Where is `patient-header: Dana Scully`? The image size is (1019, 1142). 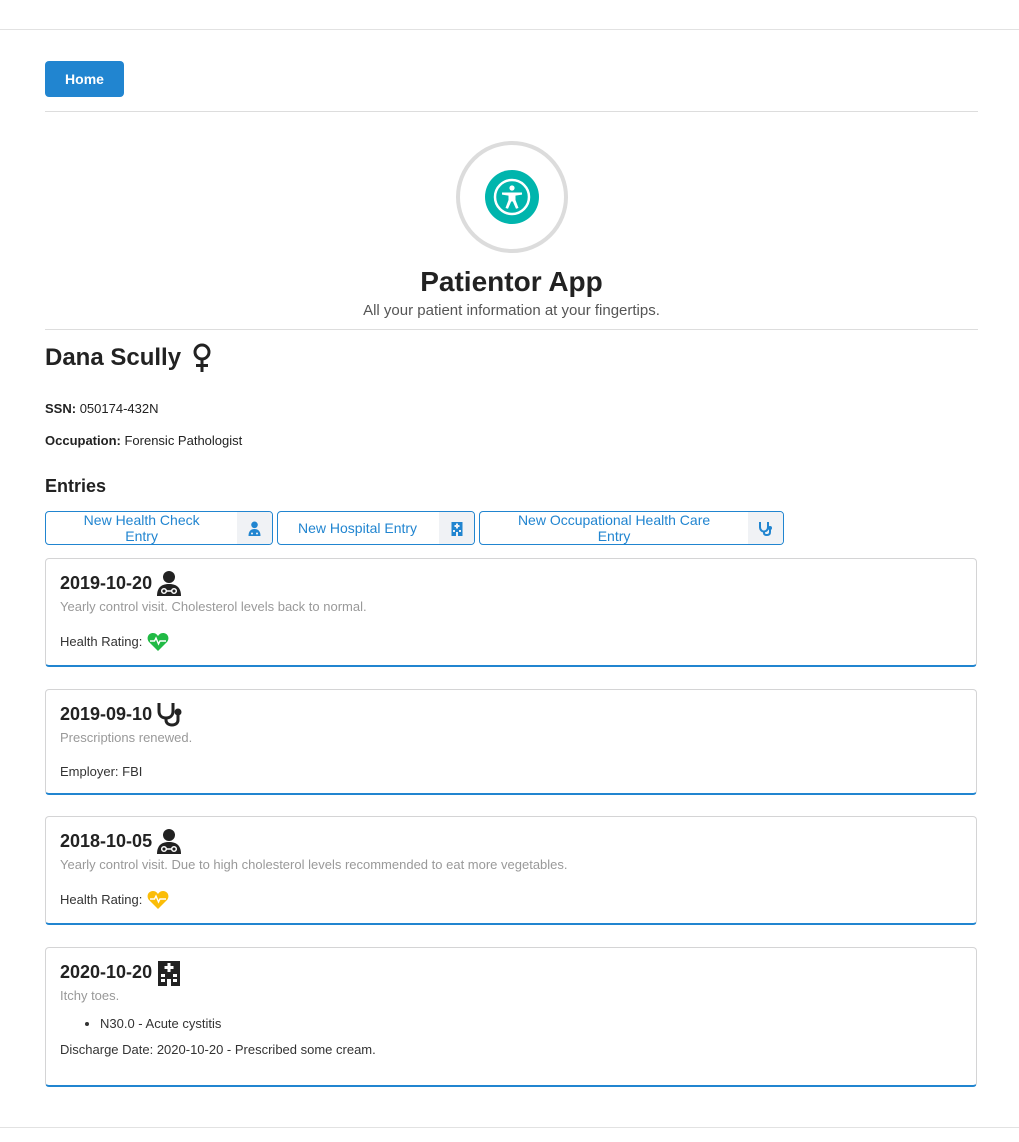
patient-header: Dana Scully is located at coordinates (511, 358).